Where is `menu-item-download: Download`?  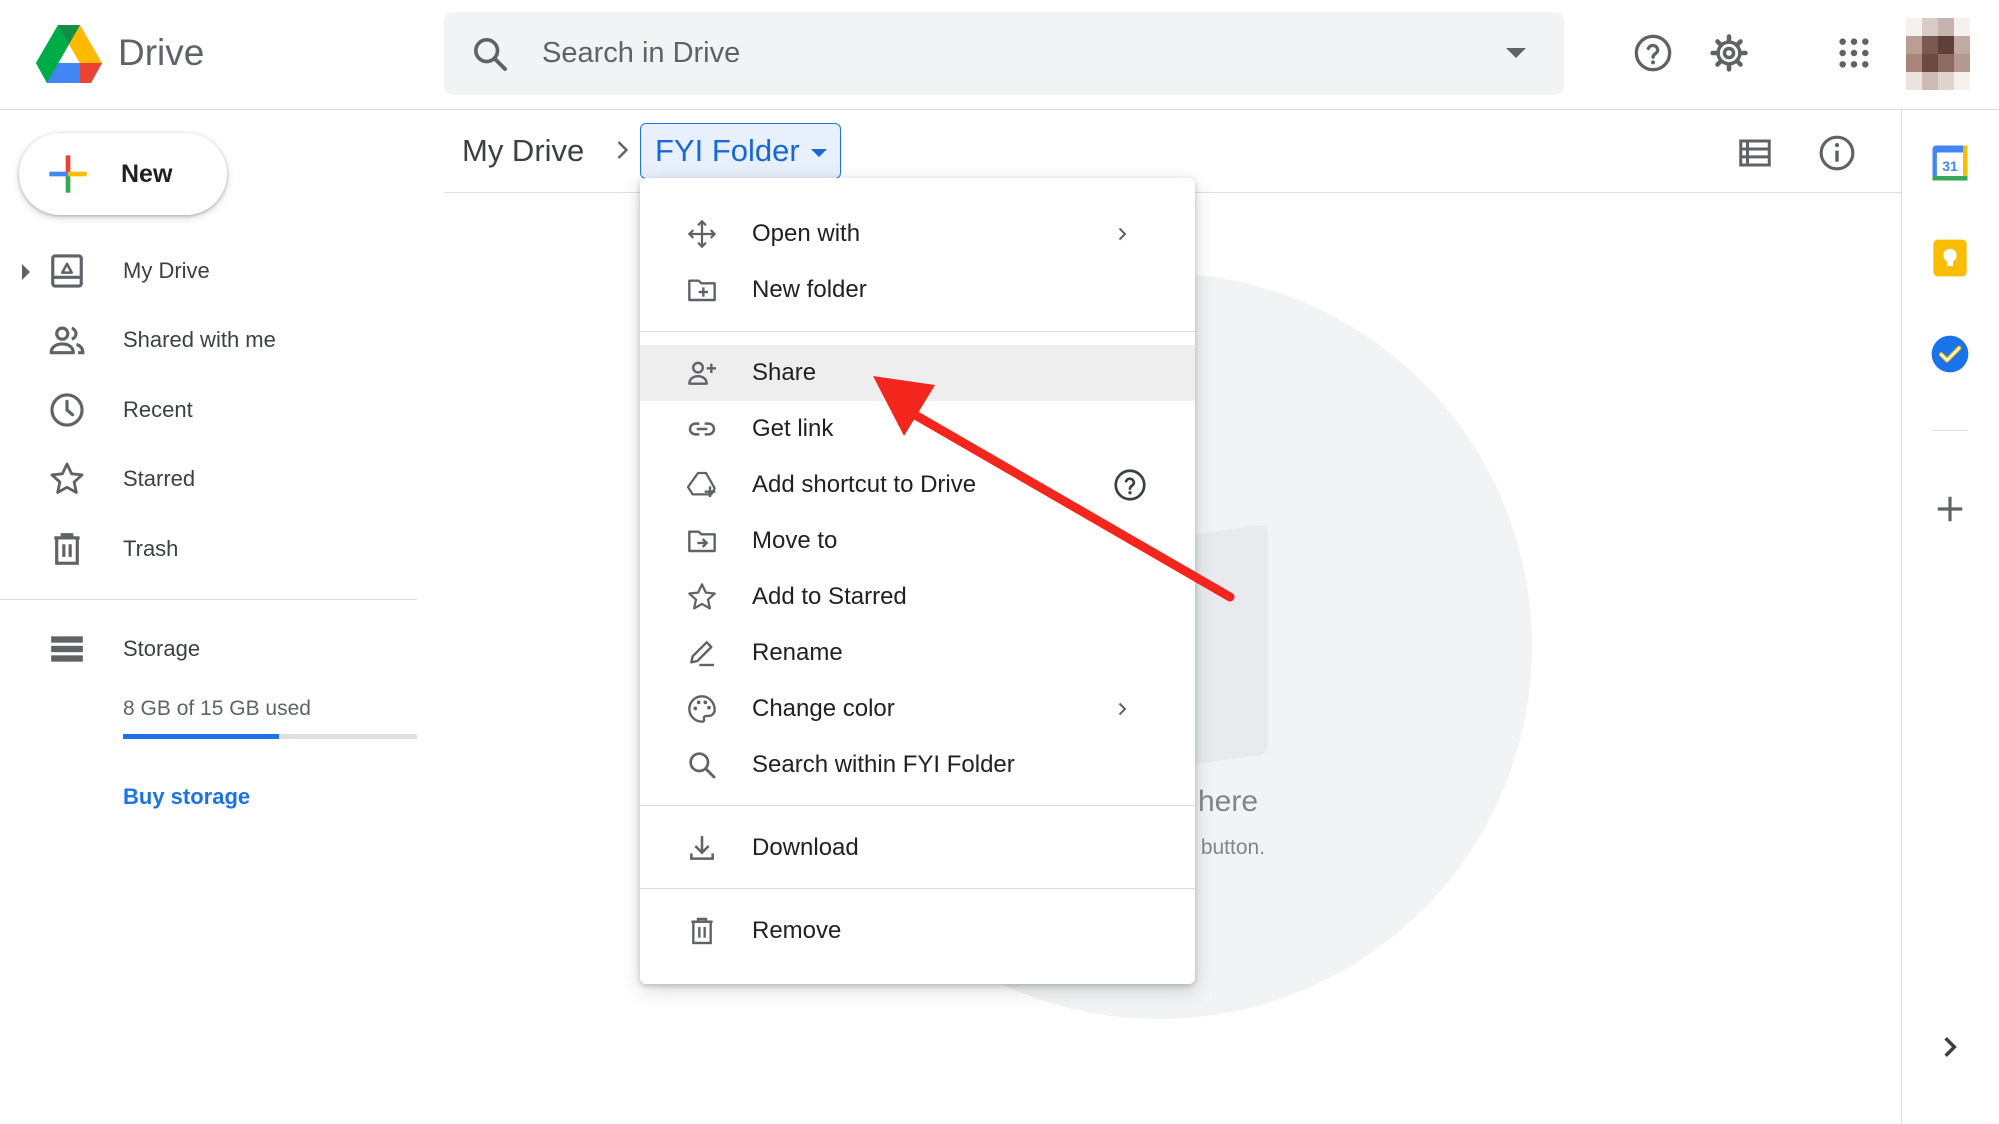
menu-item-download: Download is located at coordinates (917, 848).